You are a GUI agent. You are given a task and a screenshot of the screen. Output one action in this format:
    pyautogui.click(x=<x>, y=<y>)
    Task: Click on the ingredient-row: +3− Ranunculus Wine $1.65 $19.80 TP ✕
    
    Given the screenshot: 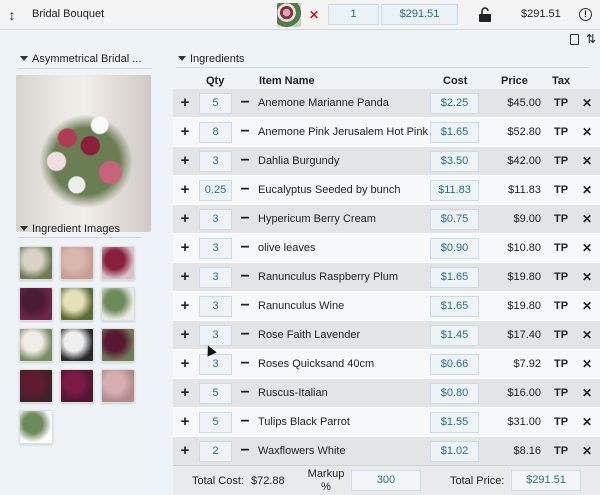 What is the action you would take?
    pyautogui.click(x=386, y=306)
    